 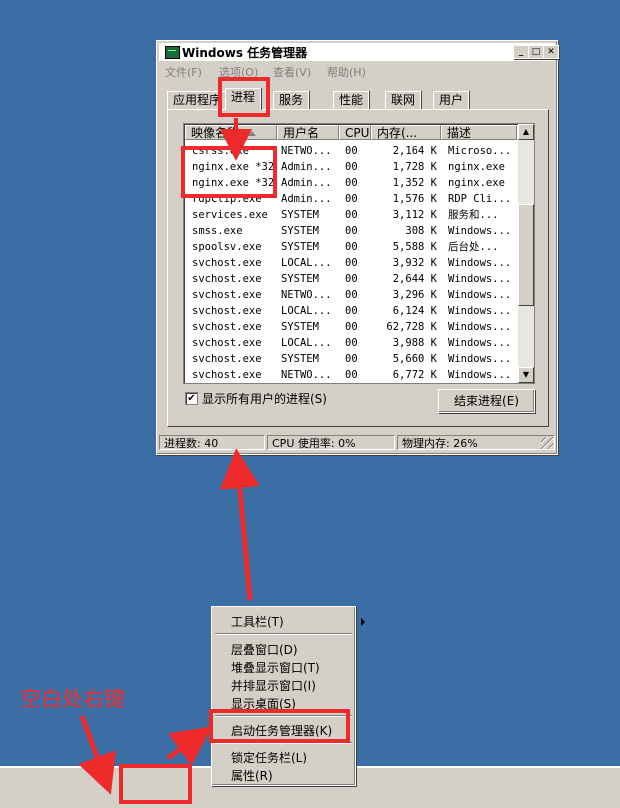 I want to click on arrow-menu-to-window, so click(x=239, y=524).